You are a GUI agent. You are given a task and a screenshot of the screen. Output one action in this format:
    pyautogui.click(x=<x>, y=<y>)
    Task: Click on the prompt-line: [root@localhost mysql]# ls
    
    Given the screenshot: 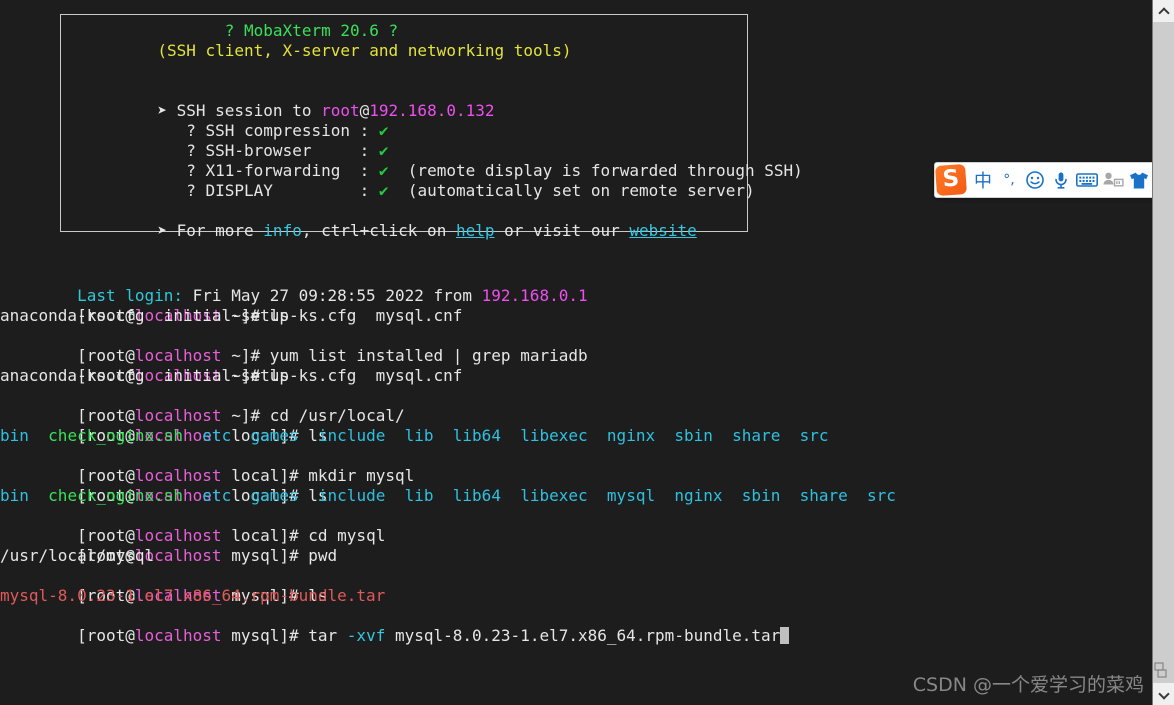 What is the action you would take?
    pyautogui.click(x=575, y=585)
    